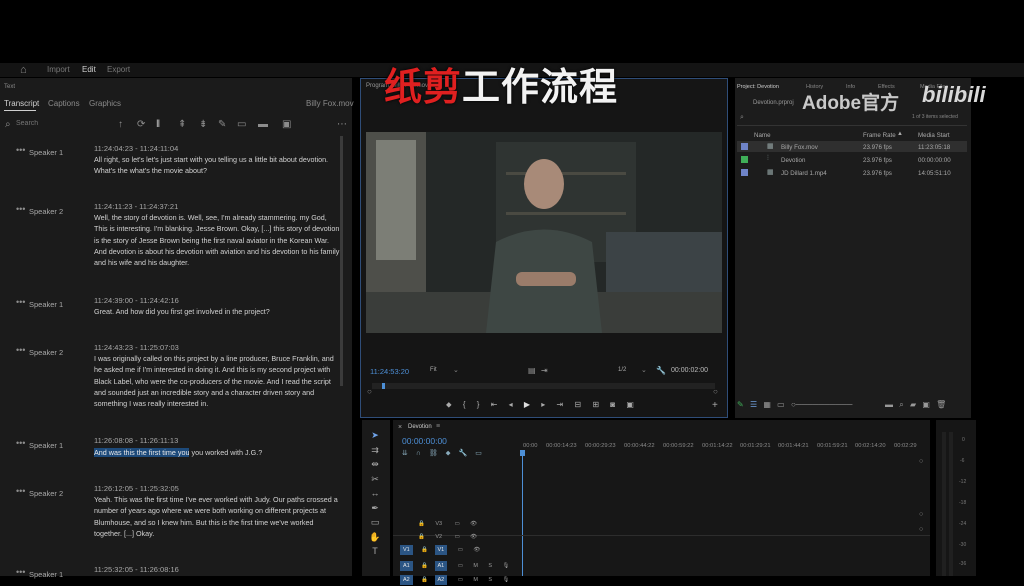  Describe the element at coordinates (420, 427) in the screenshot. I see `sequence-tab: Devotion` at that location.